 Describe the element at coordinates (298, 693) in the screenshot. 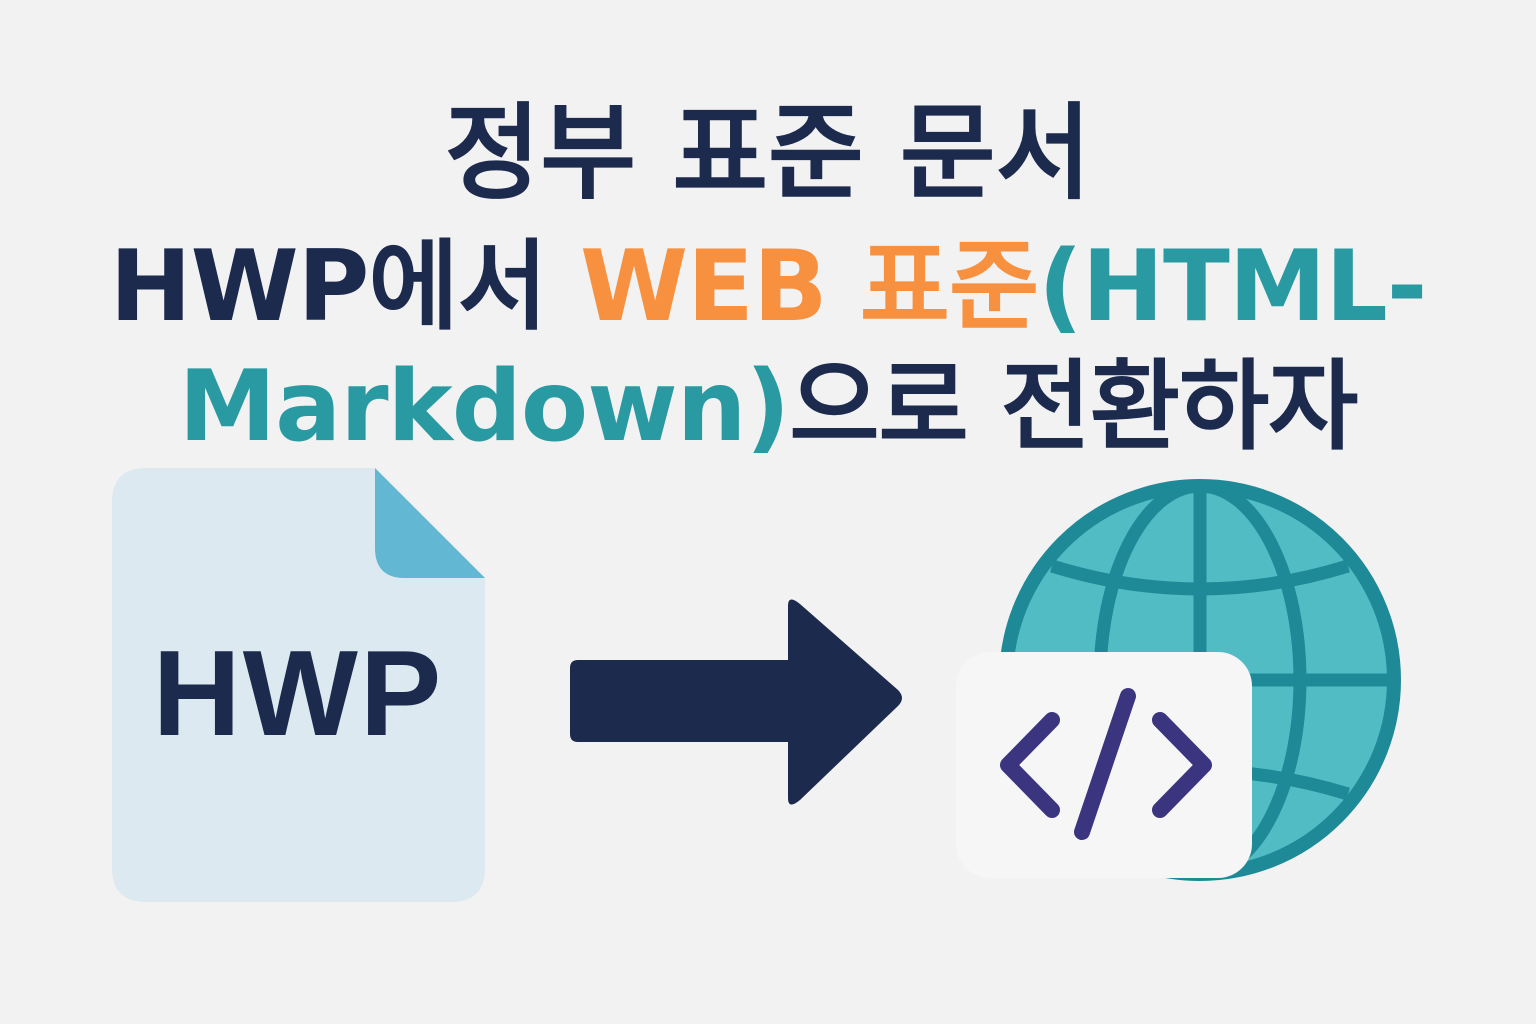

I see `document-format-label: HWP` at that location.